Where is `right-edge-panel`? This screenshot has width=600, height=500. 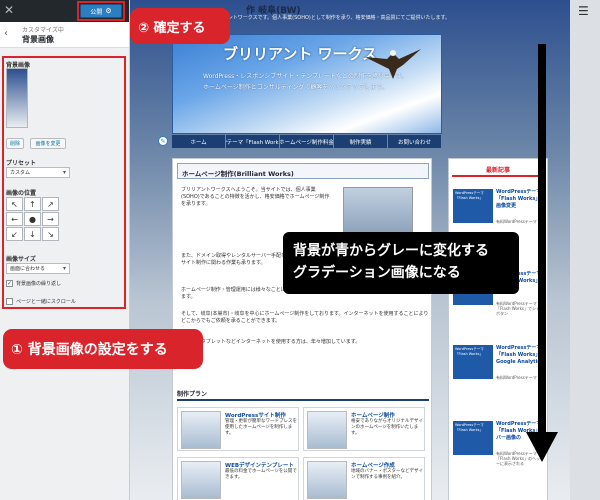 right-edge-panel is located at coordinates (585, 250).